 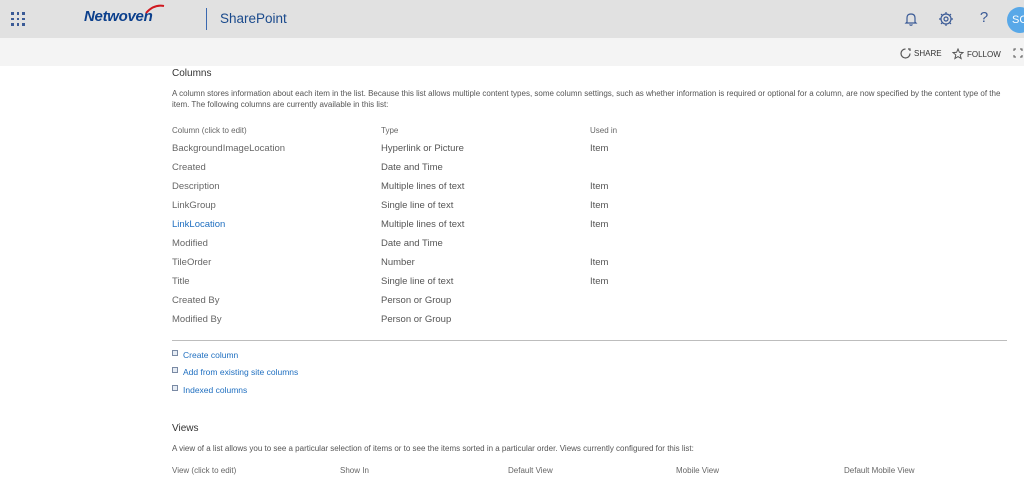 I want to click on star-icon, so click(x=958, y=54).